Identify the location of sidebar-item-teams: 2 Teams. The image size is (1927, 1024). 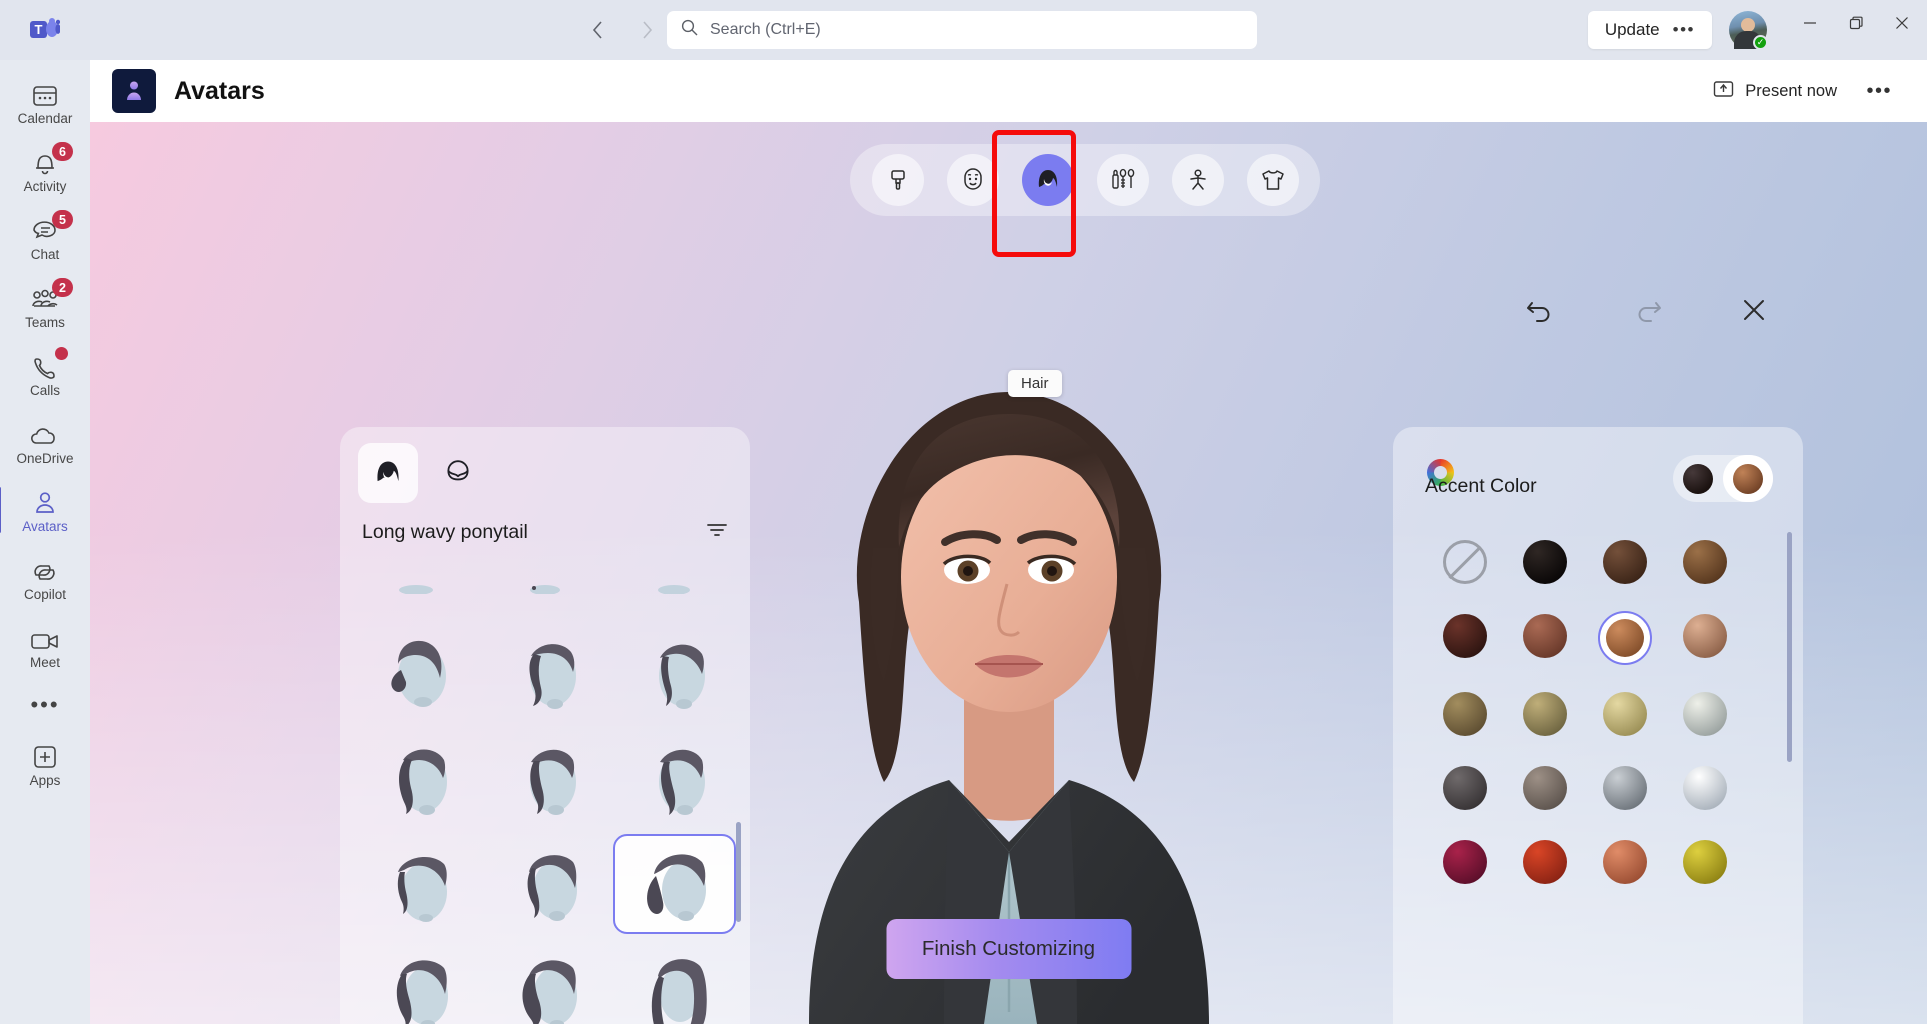
(45, 306).